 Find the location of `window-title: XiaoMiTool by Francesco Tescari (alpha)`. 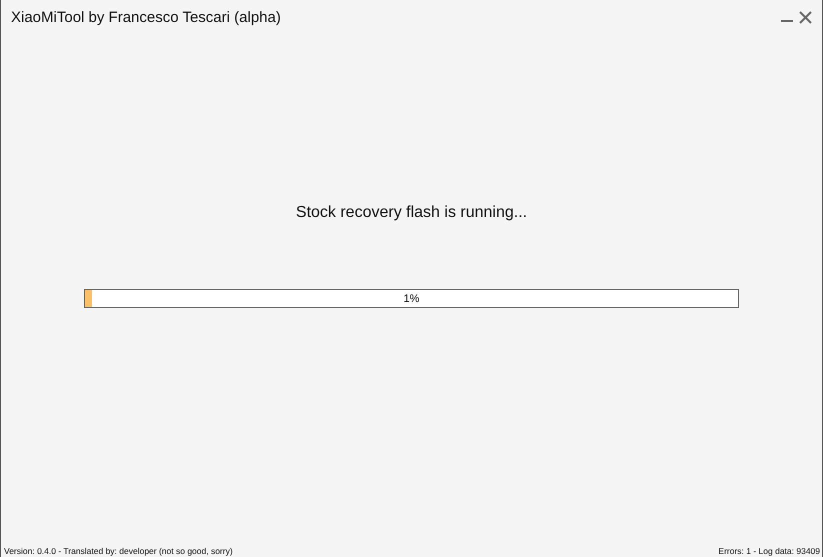

window-title: XiaoMiTool by Francesco Tescari (alpha) is located at coordinates (146, 17).